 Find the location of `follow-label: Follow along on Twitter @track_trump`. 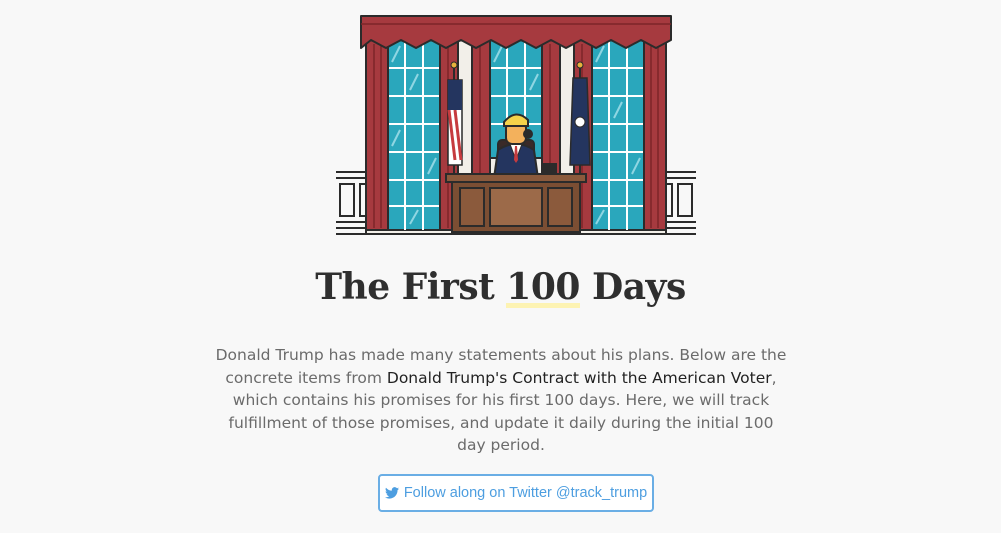

follow-label: Follow along on Twitter @track_trump is located at coordinates (525, 493).